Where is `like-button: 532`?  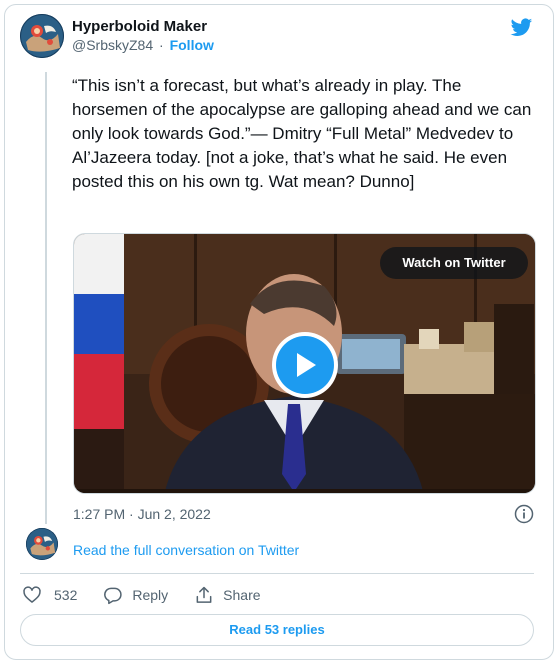
like-button: 532 is located at coordinates (49, 595).